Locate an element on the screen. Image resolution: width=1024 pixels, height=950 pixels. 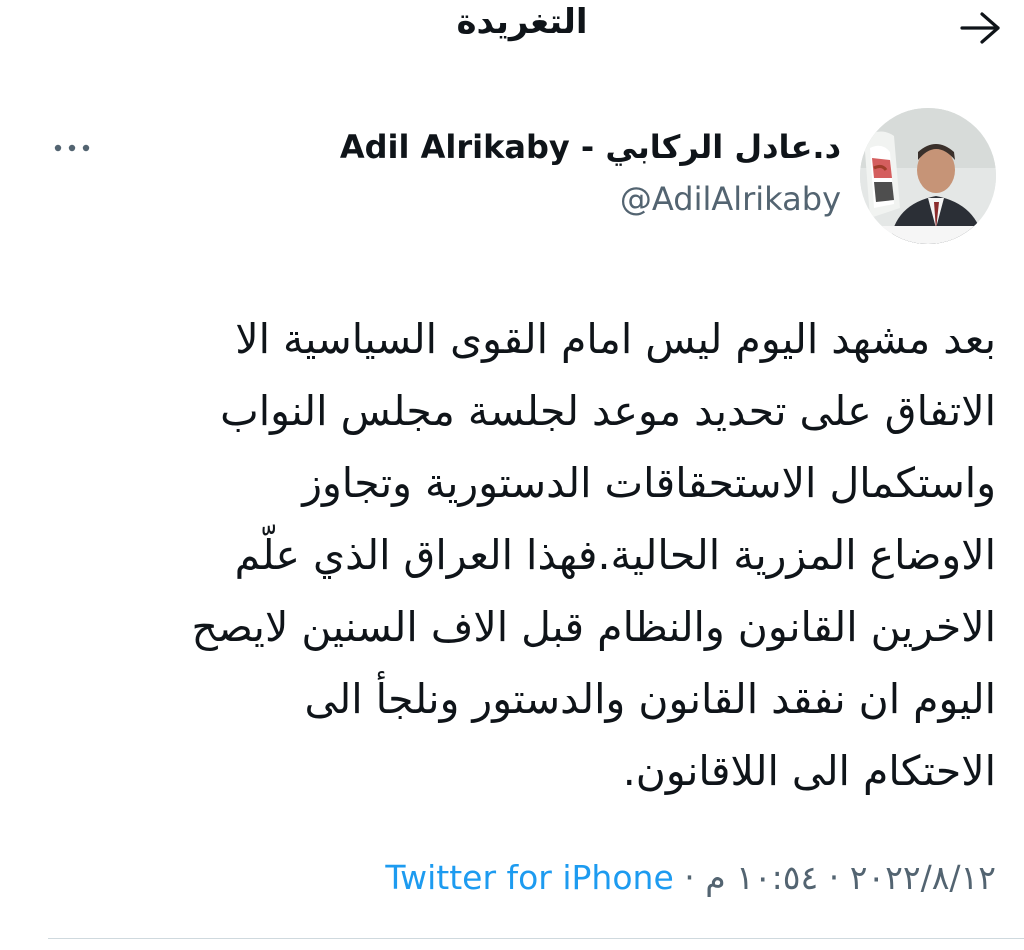
tweet-source-link: Twitter for iPhone is located at coordinates (529, 877).